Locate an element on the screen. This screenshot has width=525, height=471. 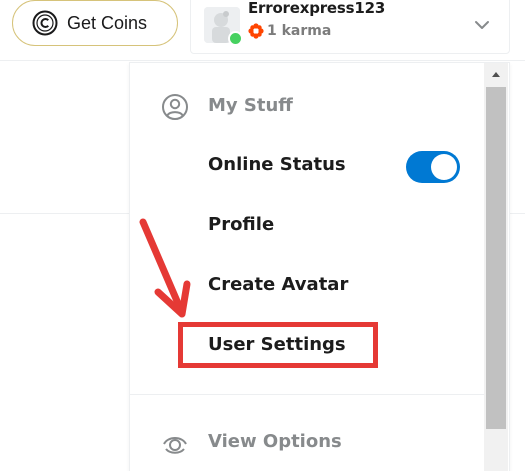
karma-flower-icon is located at coordinates (256, 31).